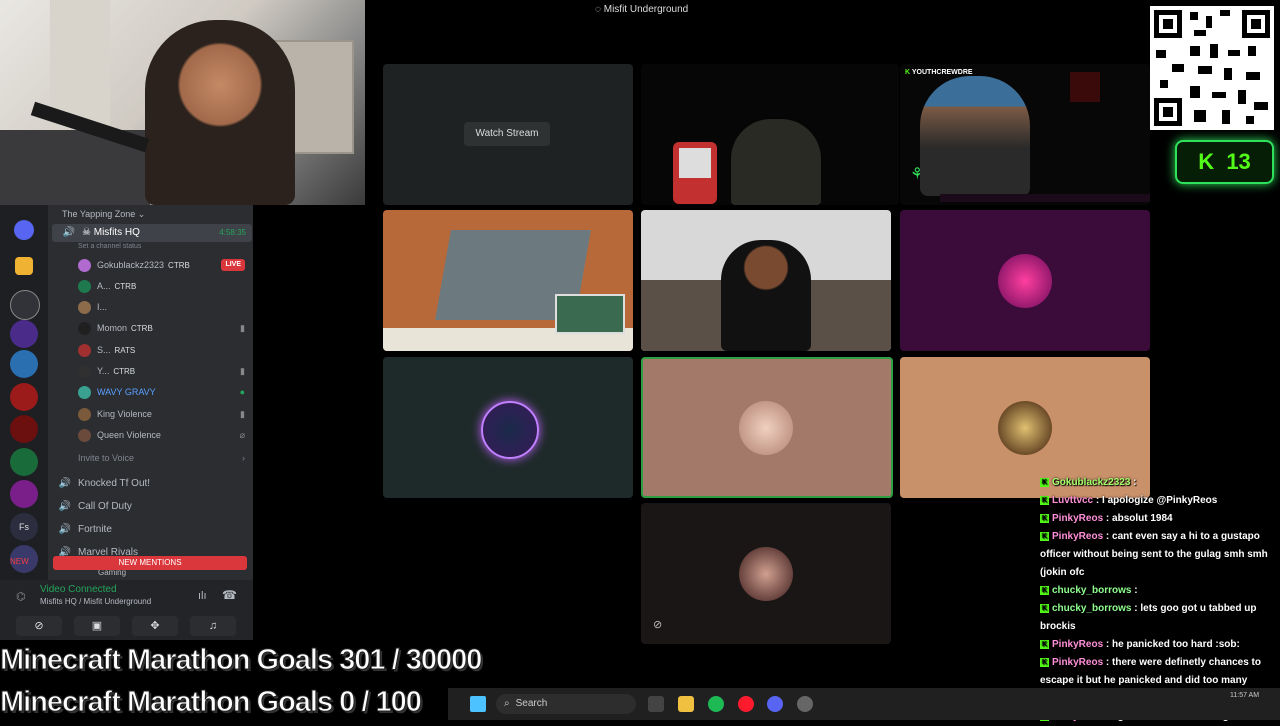  I want to click on soundboard-button: ♫, so click(213, 626).